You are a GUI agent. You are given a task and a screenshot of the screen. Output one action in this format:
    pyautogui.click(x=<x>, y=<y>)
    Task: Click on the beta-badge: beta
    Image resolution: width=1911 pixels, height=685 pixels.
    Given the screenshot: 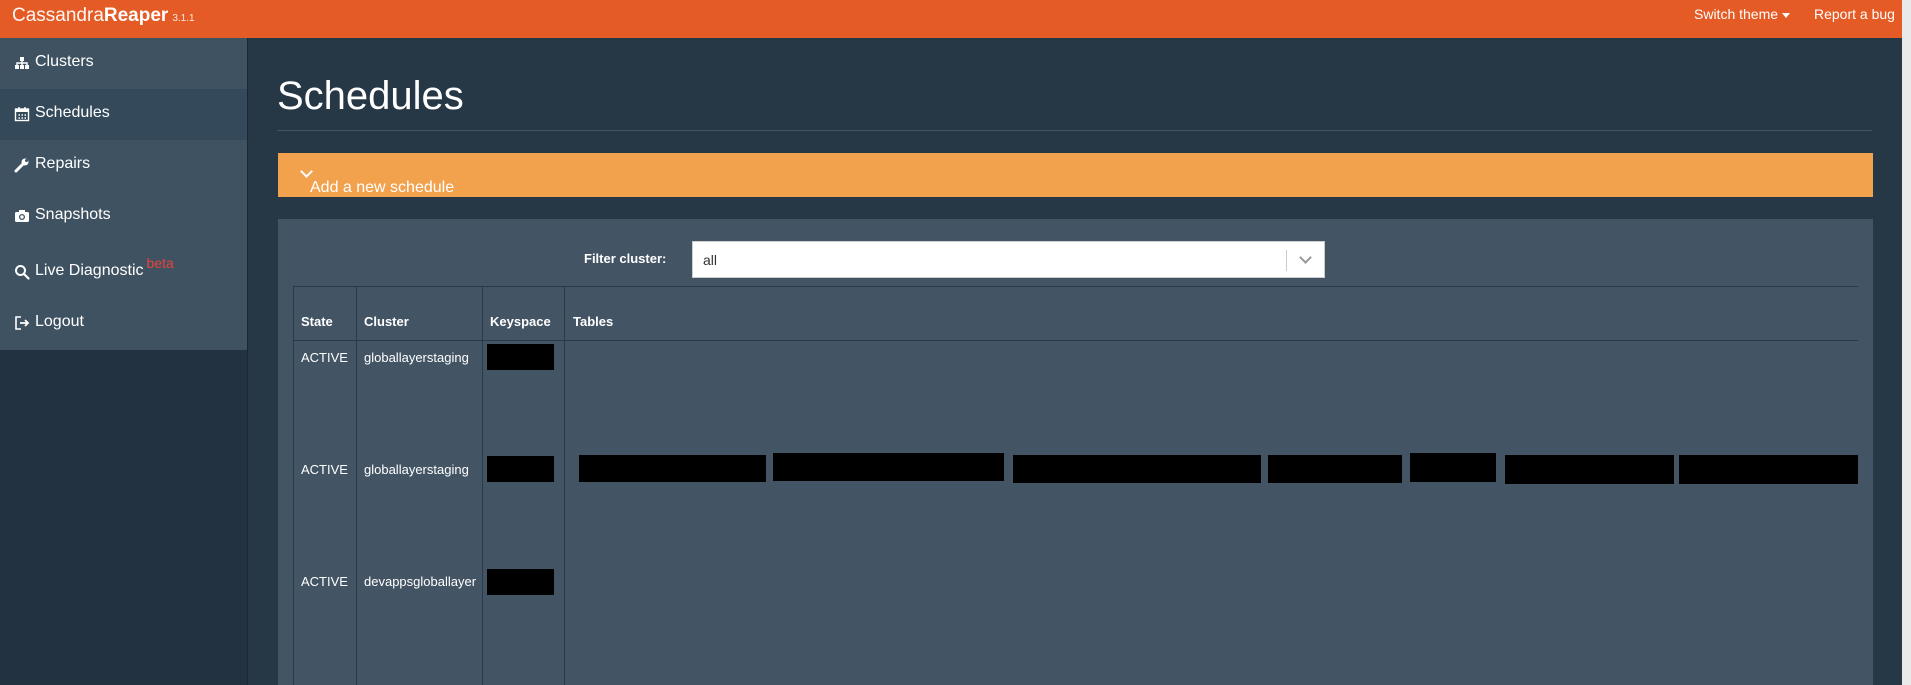 What is the action you would take?
    pyautogui.click(x=160, y=263)
    